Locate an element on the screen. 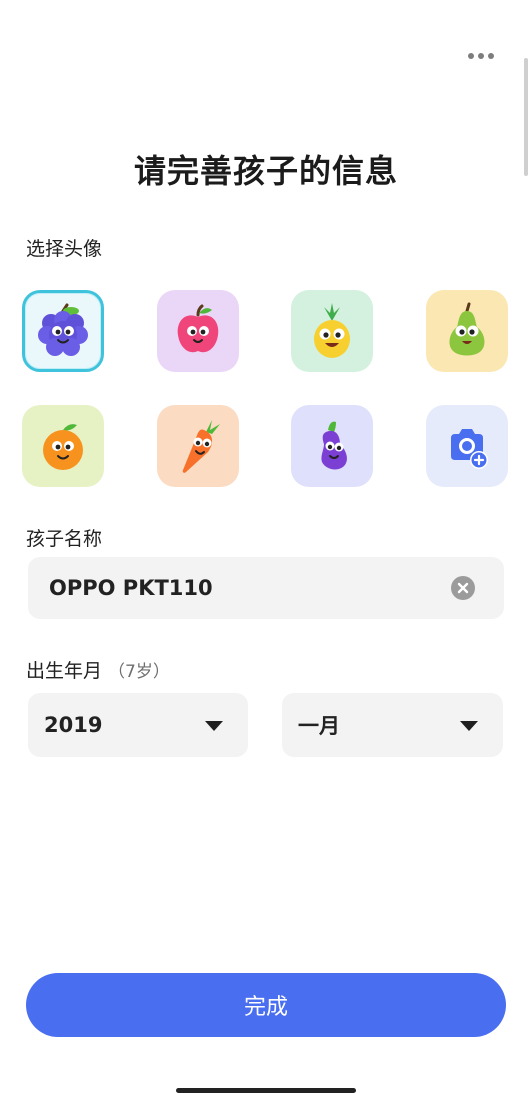 The image size is (532, 1093). carrot-icon is located at coordinates (201, 446).